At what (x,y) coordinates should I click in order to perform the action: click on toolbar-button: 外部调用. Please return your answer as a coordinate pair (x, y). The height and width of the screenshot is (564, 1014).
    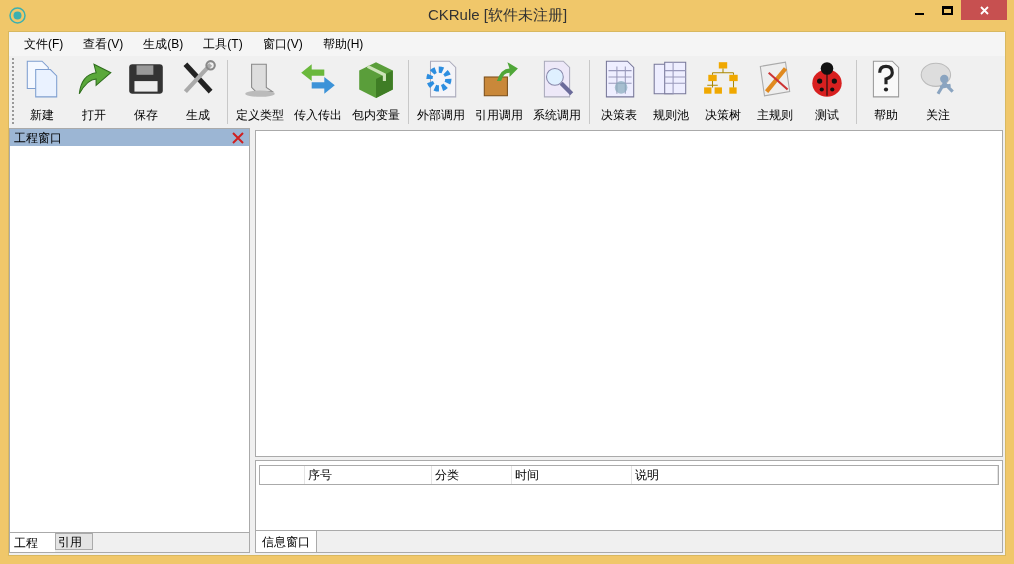
    Looking at the image, I should click on (441, 91).